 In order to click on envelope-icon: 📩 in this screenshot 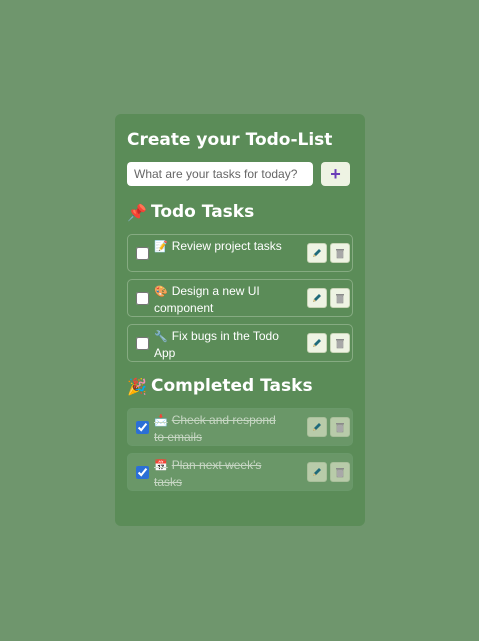, I will do `click(161, 421)`.